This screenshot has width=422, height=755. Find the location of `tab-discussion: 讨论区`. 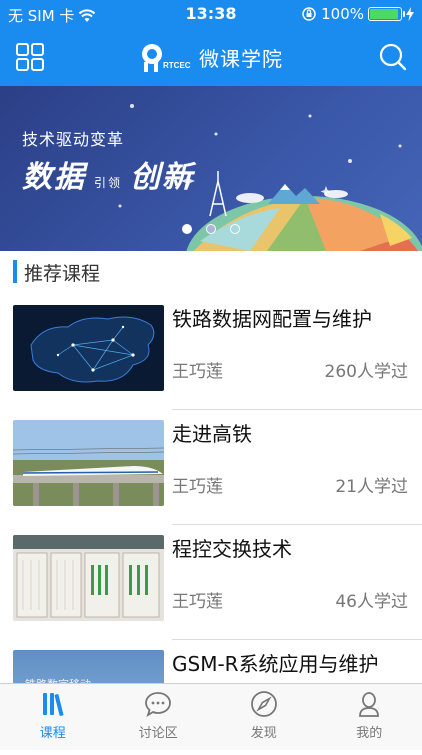

tab-discussion: 讨论区 is located at coordinates (159, 717).